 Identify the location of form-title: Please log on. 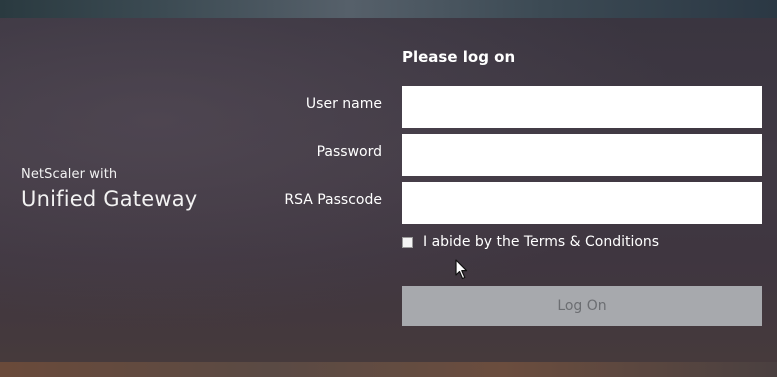
(459, 57).